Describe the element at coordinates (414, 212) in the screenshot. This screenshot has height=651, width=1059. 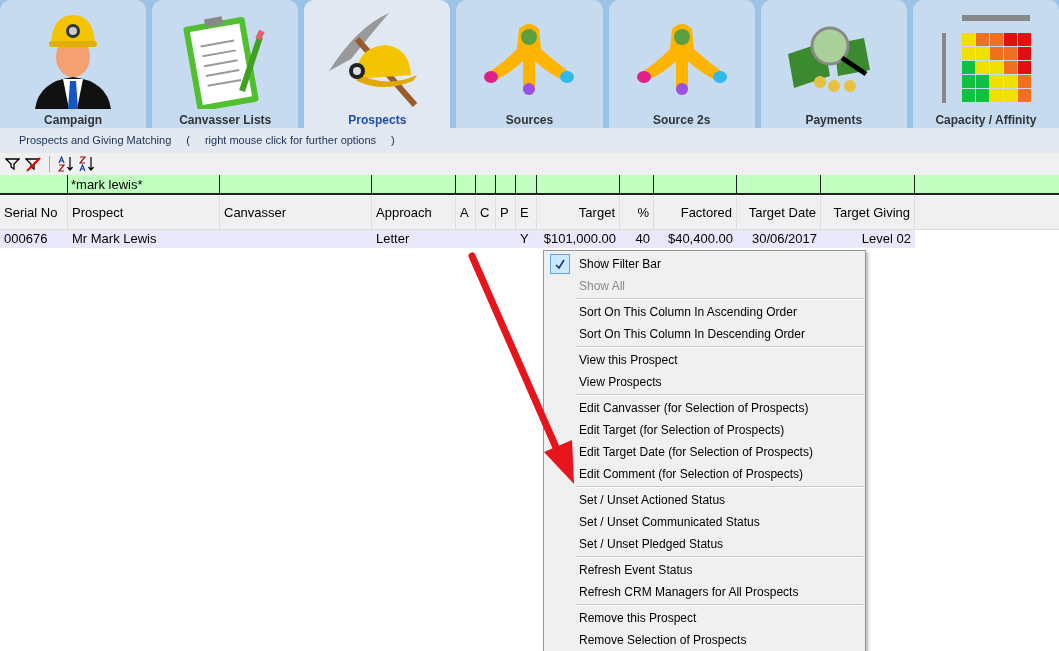
I see `column-header: Approach` at that location.